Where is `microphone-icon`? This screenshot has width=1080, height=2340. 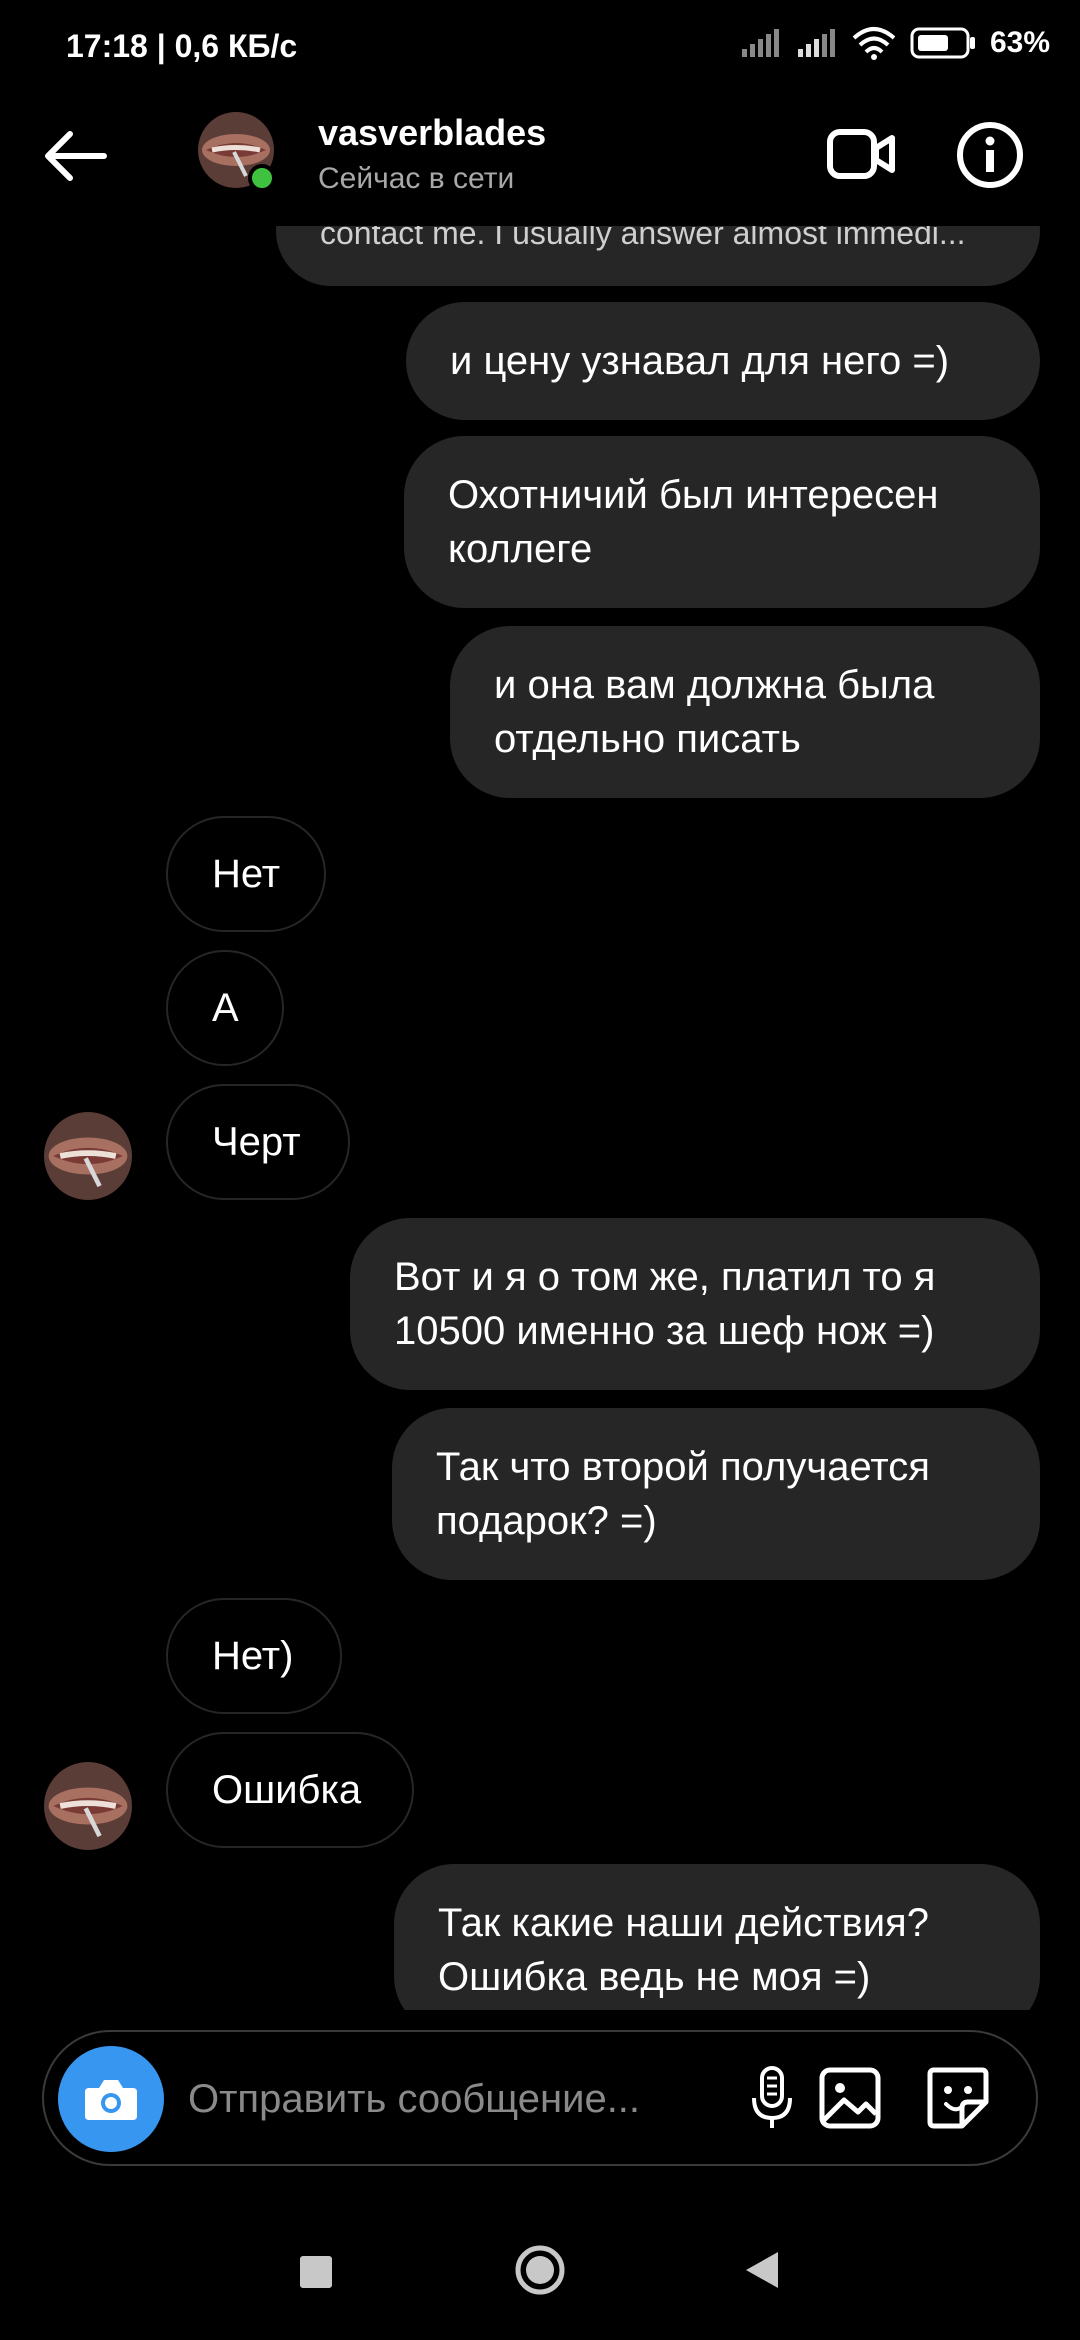 microphone-icon is located at coordinates (772, 2097).